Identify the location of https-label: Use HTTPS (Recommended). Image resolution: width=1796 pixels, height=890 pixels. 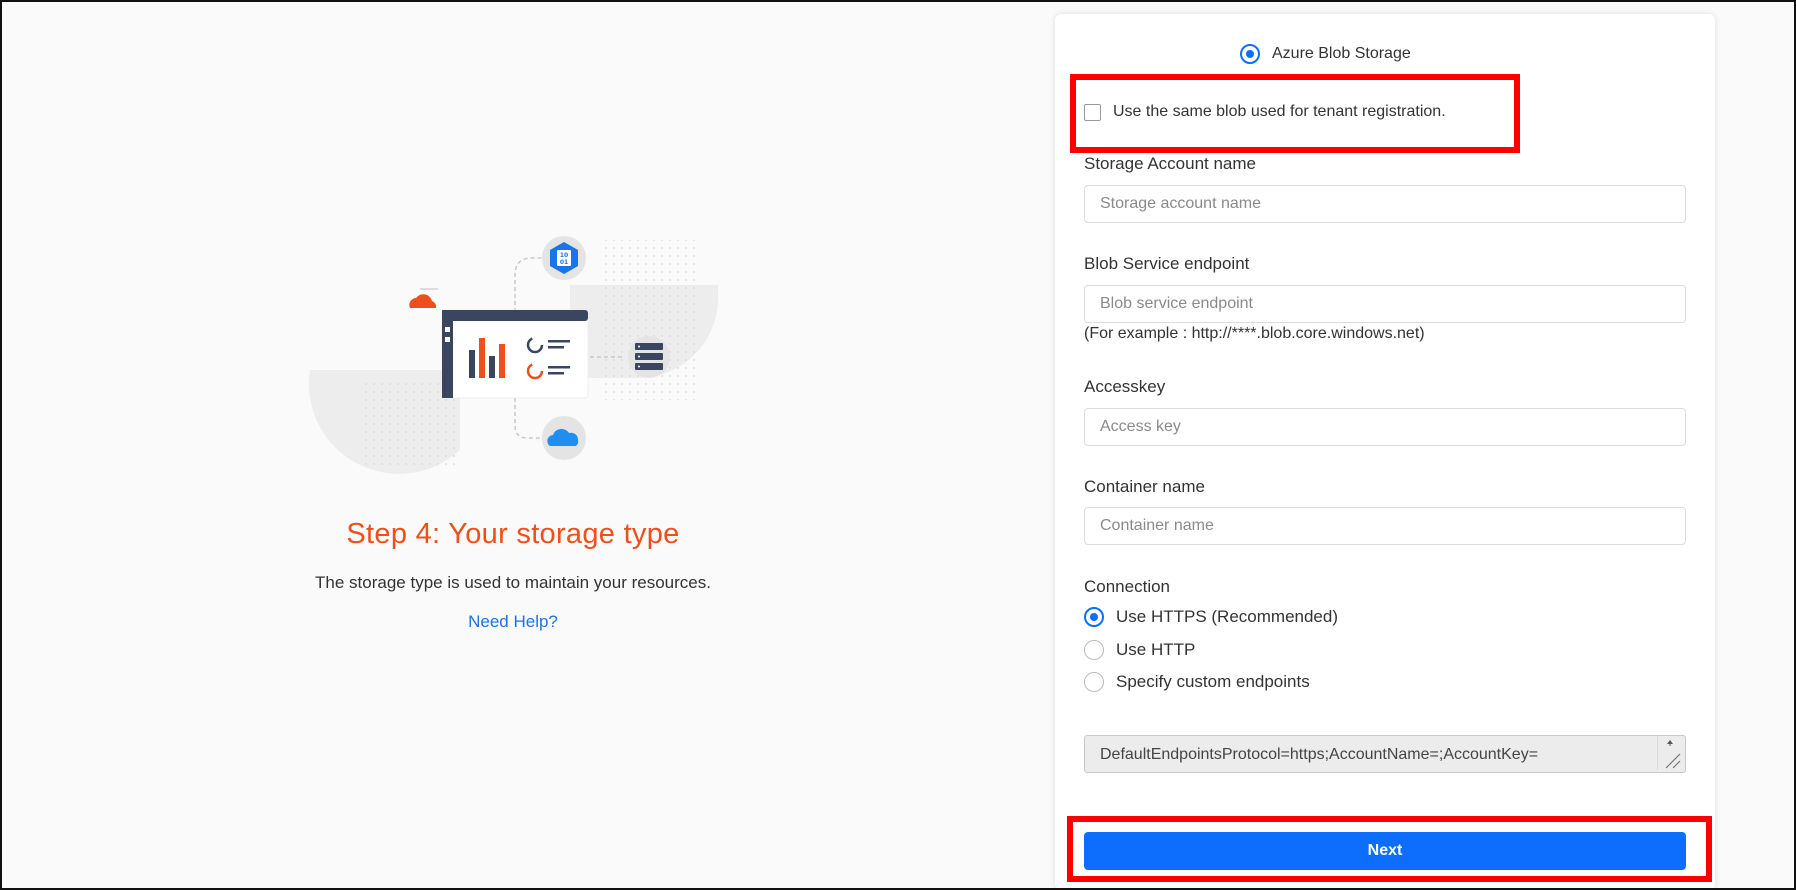
(1227, 616).